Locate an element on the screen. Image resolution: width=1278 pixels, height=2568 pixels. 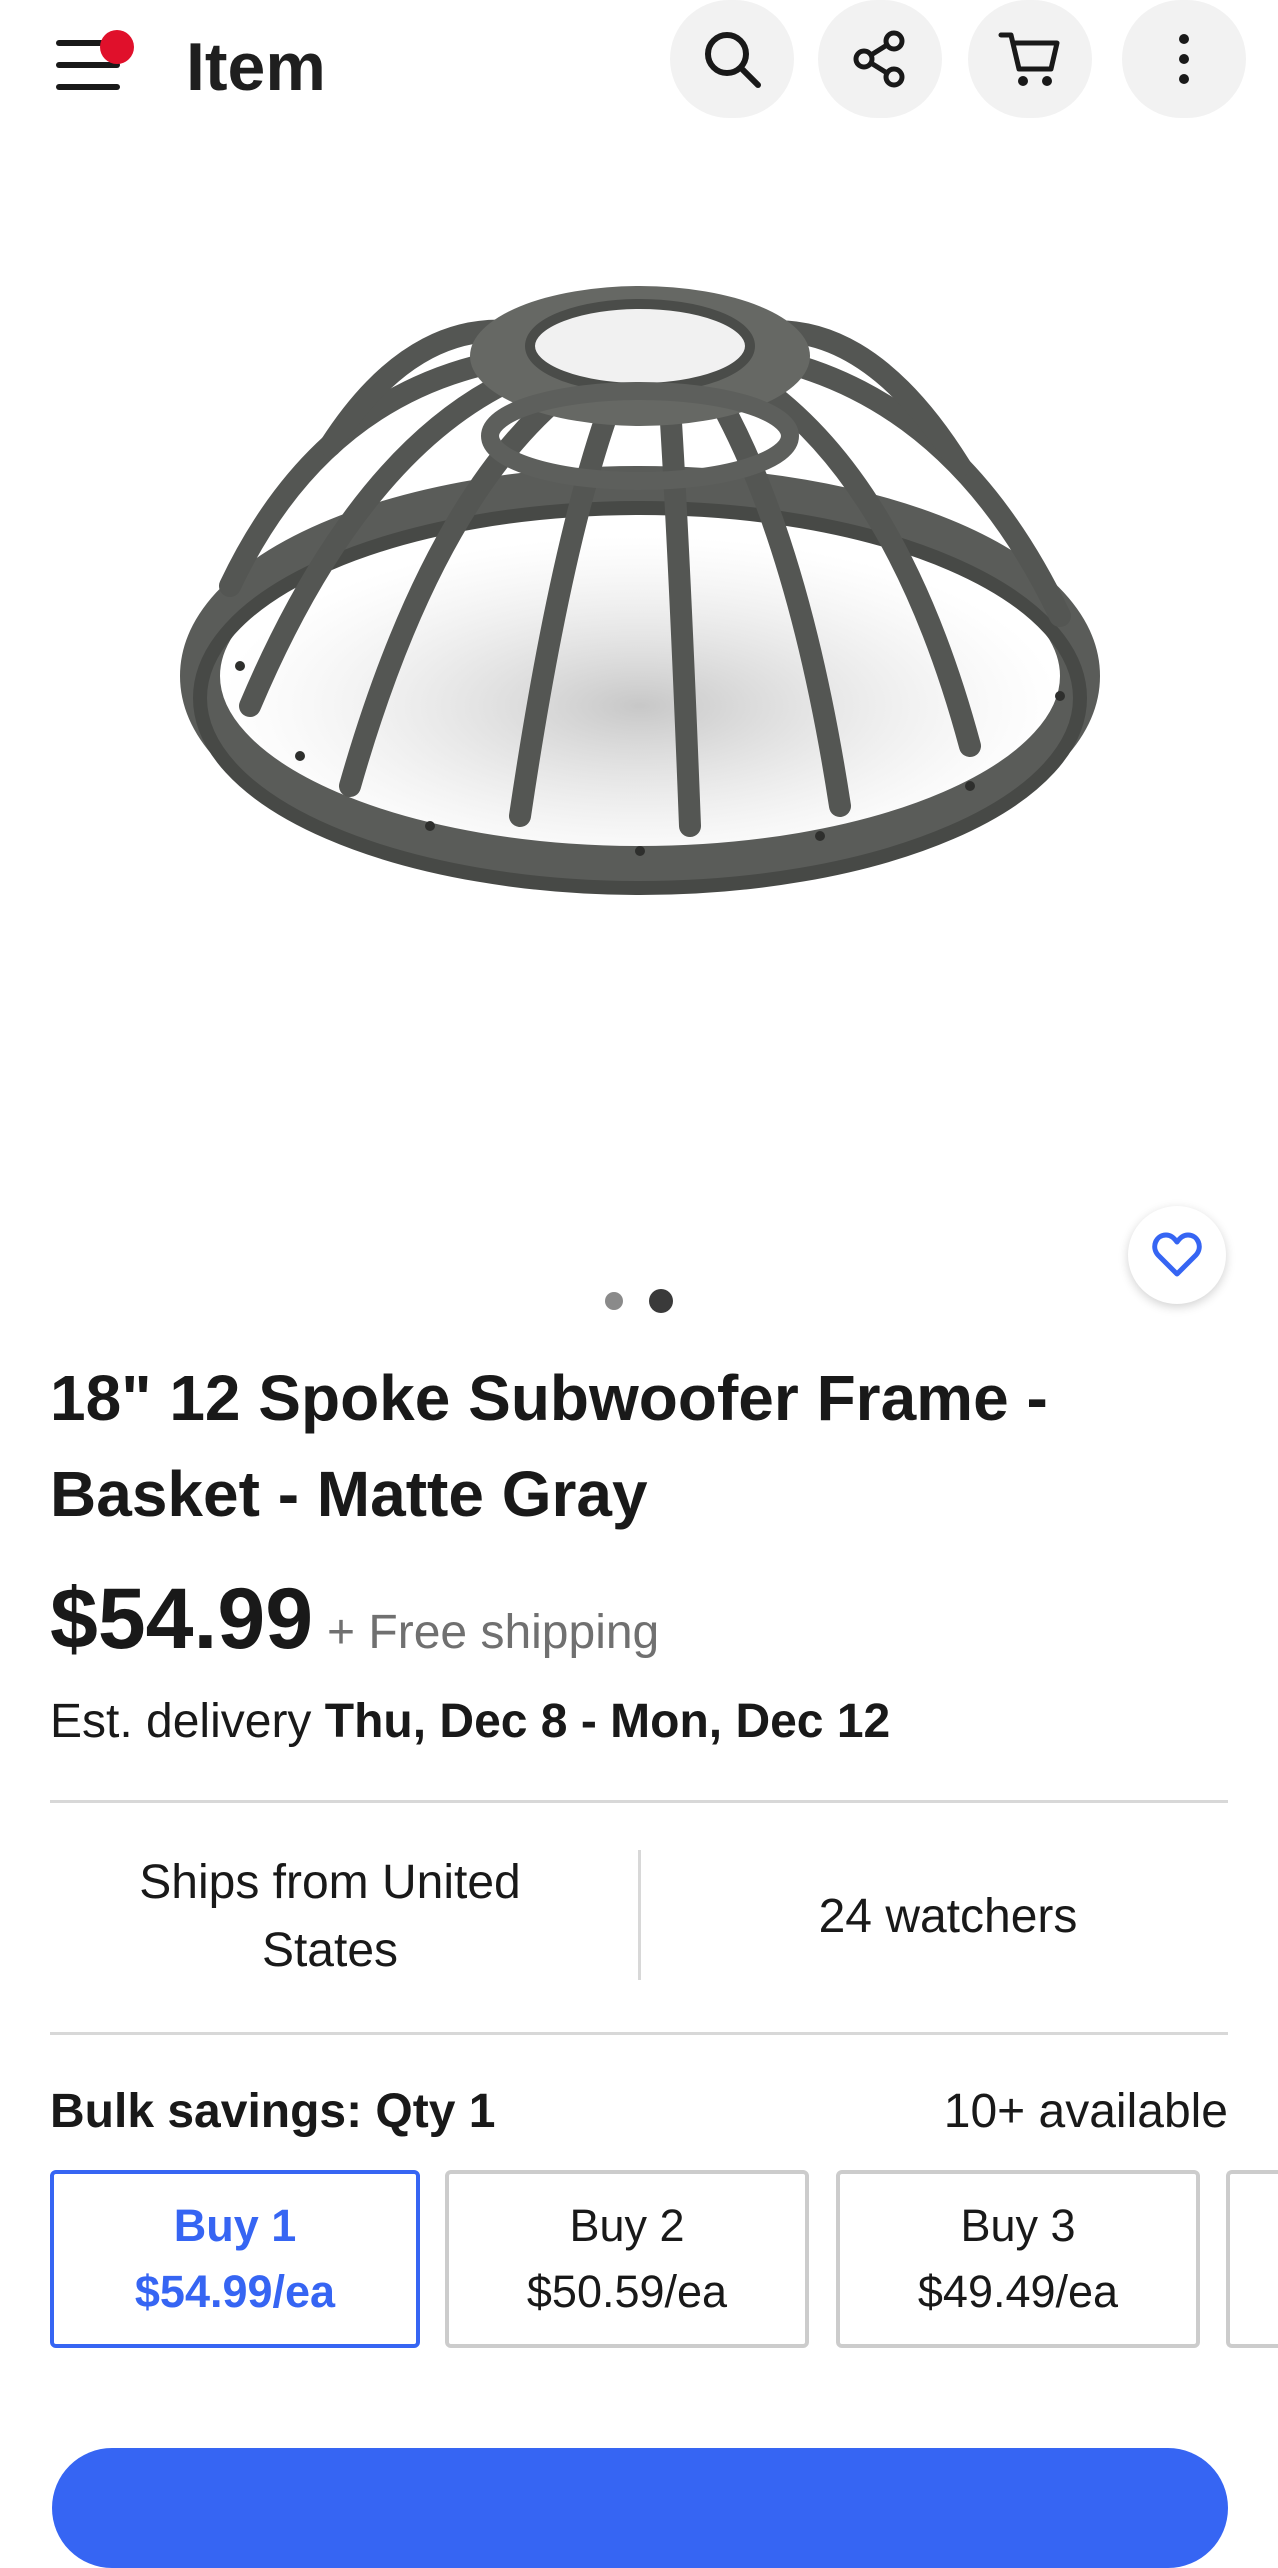
share-button is located at coordinates (880, 59).